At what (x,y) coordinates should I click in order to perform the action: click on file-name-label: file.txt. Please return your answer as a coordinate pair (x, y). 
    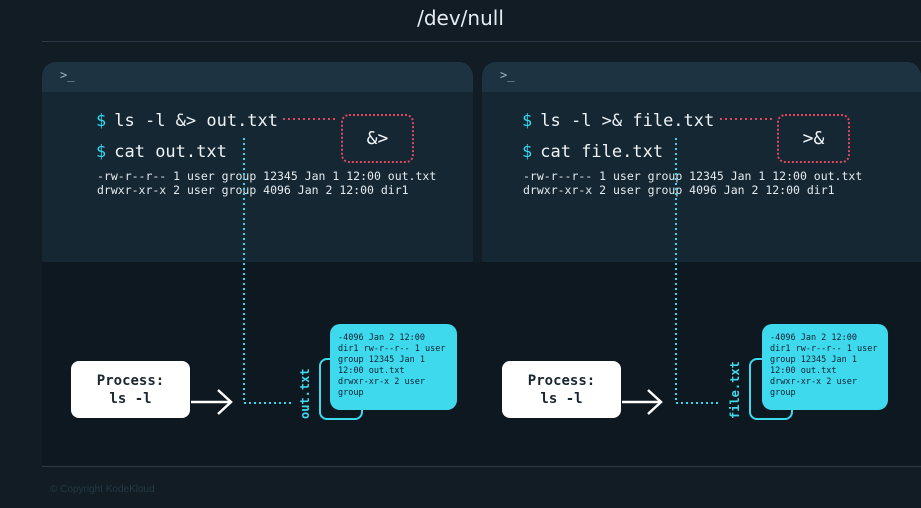
    Looking at the image, I should click on (735, 390).